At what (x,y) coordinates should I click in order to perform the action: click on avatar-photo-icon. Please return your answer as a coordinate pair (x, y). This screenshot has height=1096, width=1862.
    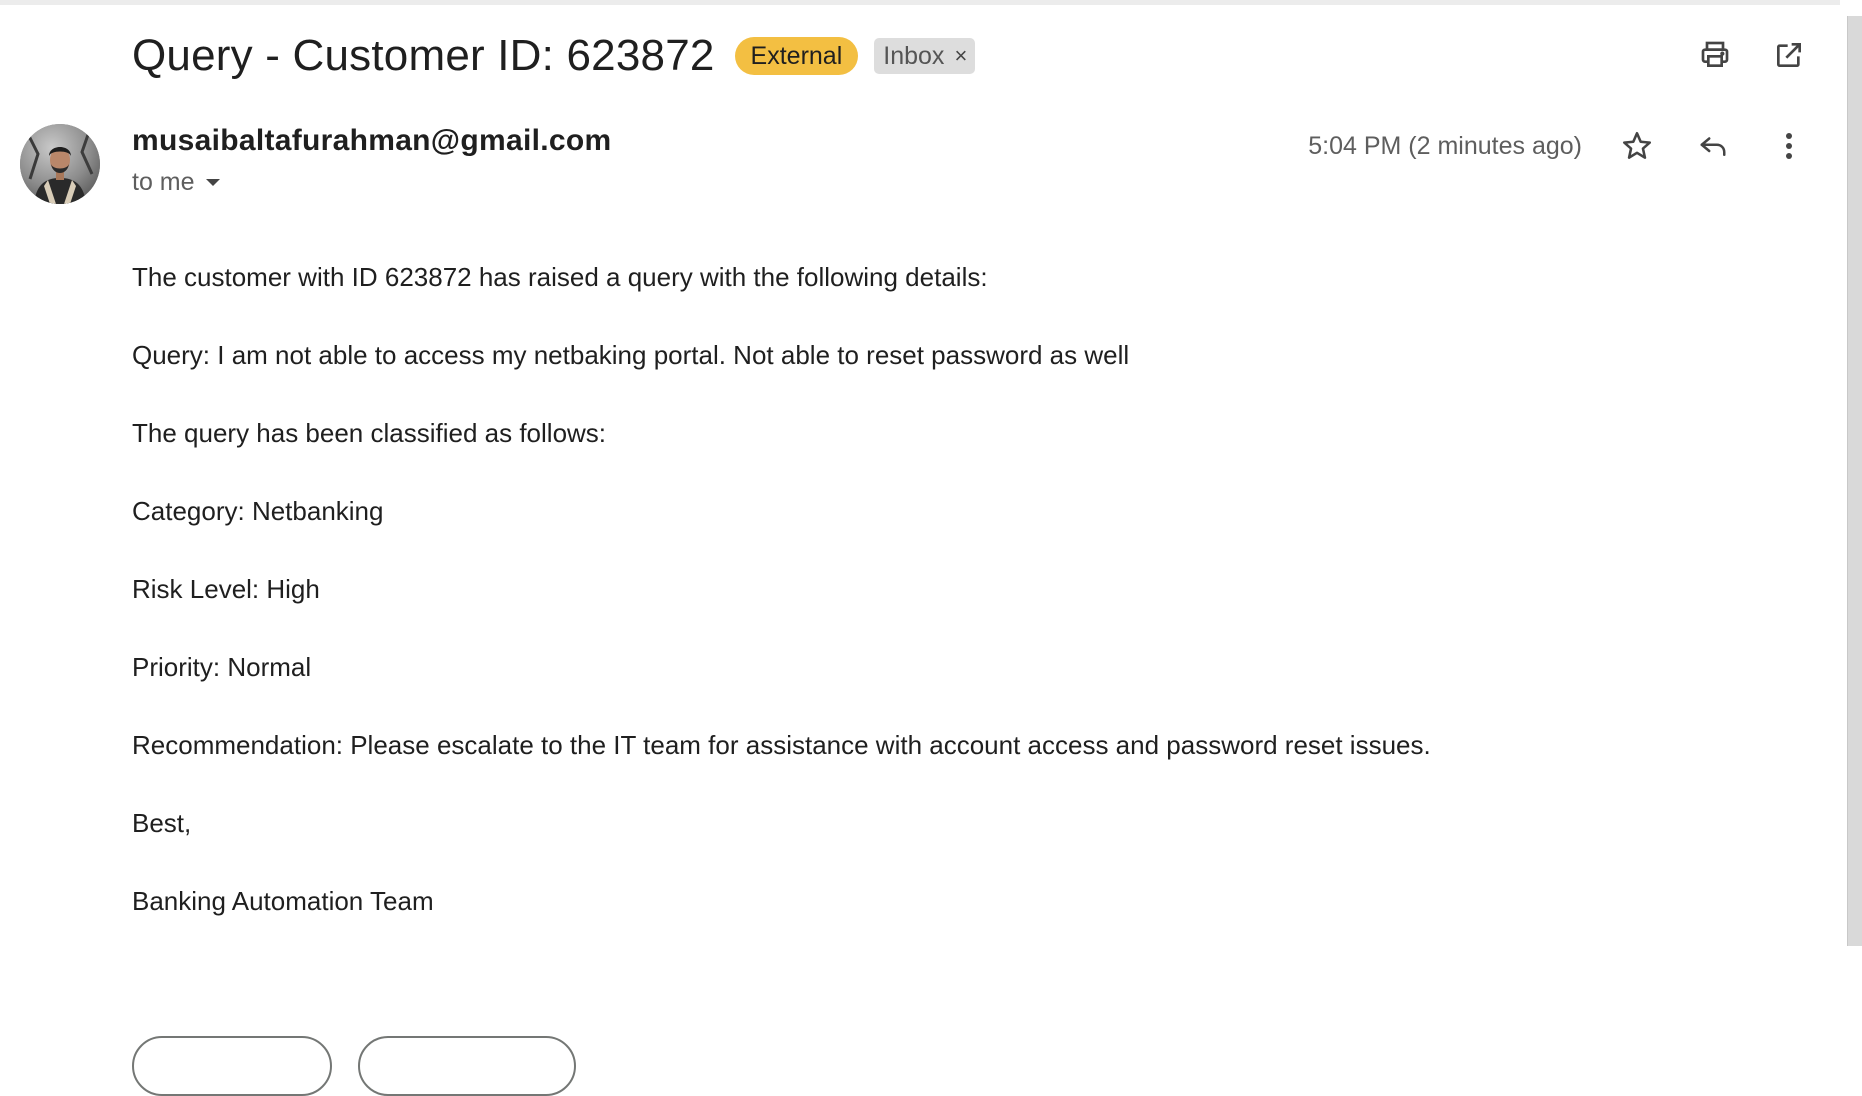
    Looking at the image, I should click on (60, 164).